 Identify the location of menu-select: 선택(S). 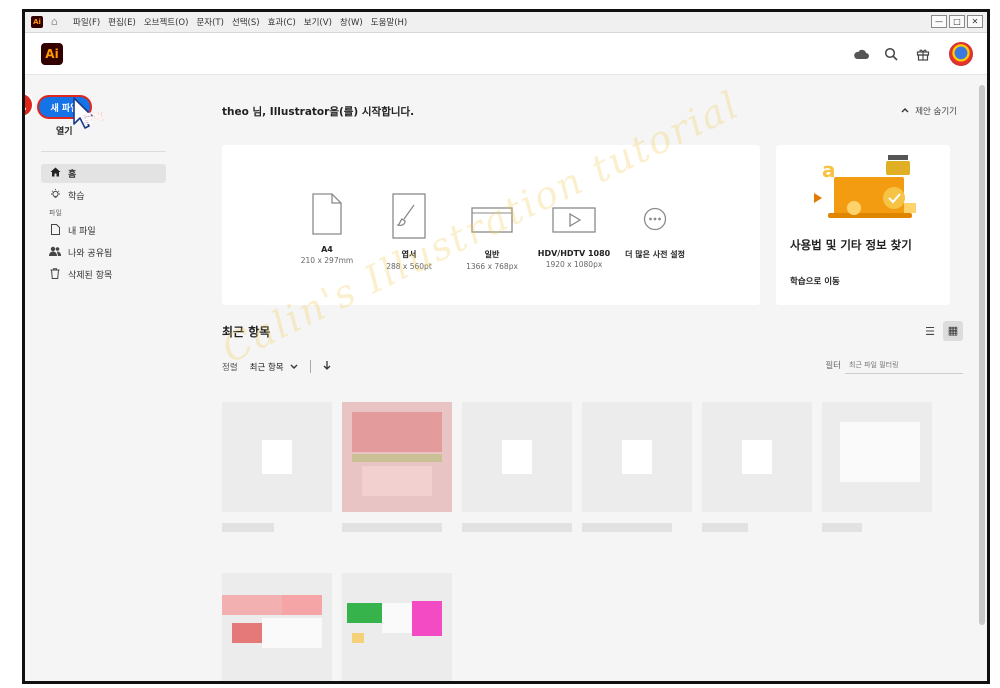
(246, 22).